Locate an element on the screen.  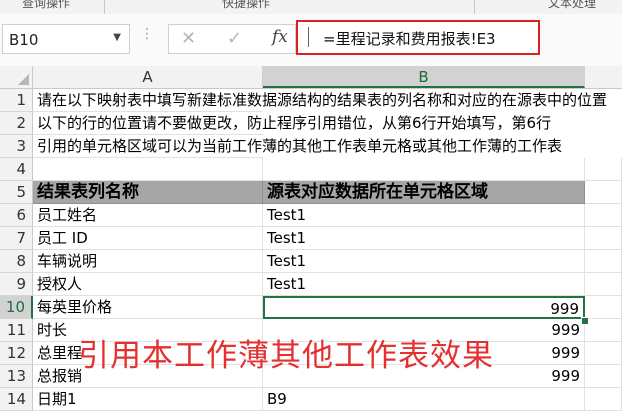
cell-b8: Test1 is located at coordinates (424, 261).